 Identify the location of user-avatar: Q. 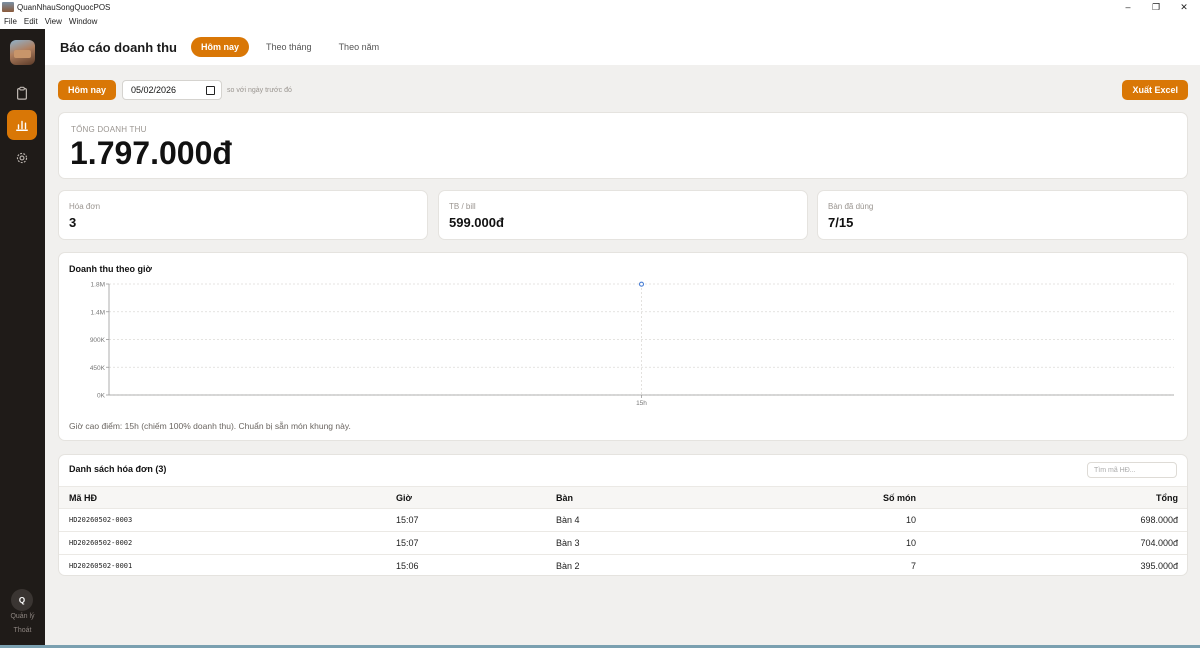
(22, 600).